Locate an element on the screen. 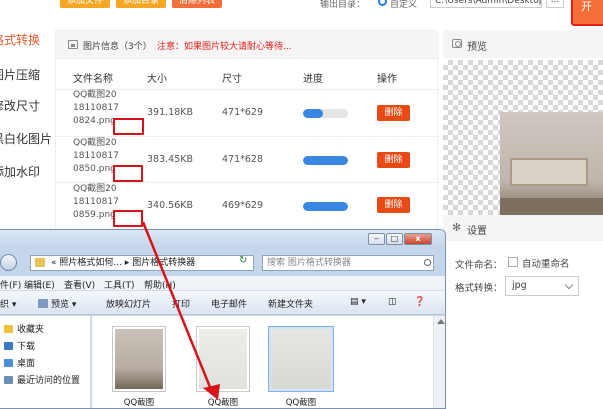 This screenshot has width=603, height=409. sidebar-item-compress: 图片压缩 is located at coordinates (20, 74).